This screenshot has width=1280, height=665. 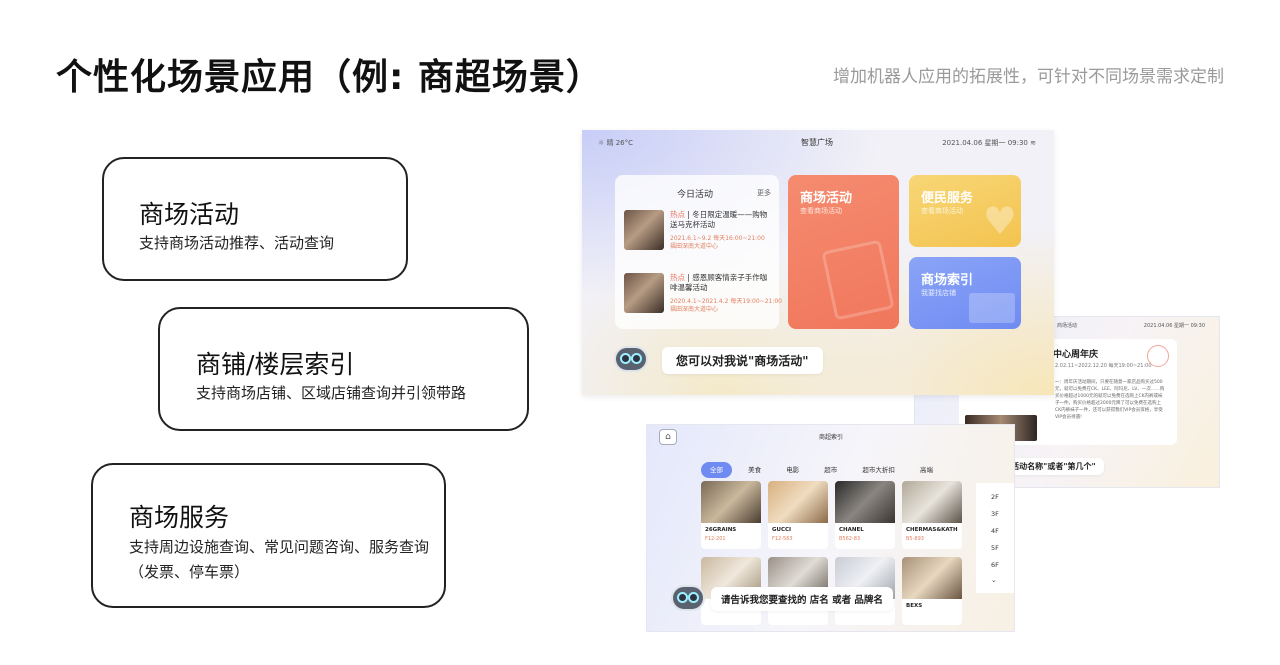 I want to click on map-icon, so click(x=992, y=308).